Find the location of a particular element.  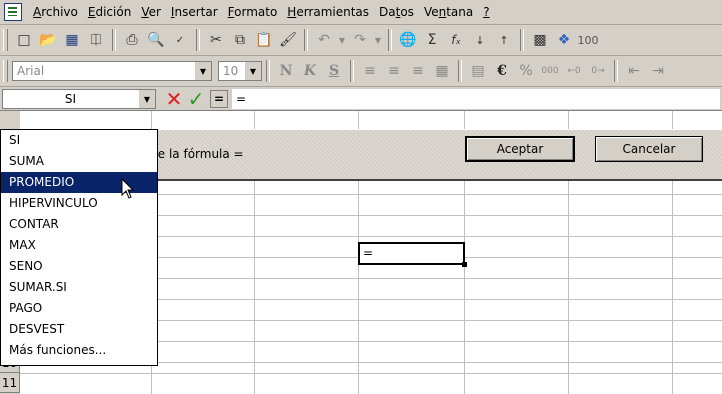

menu-ayuda: ? is located at coordinates (486, 12).